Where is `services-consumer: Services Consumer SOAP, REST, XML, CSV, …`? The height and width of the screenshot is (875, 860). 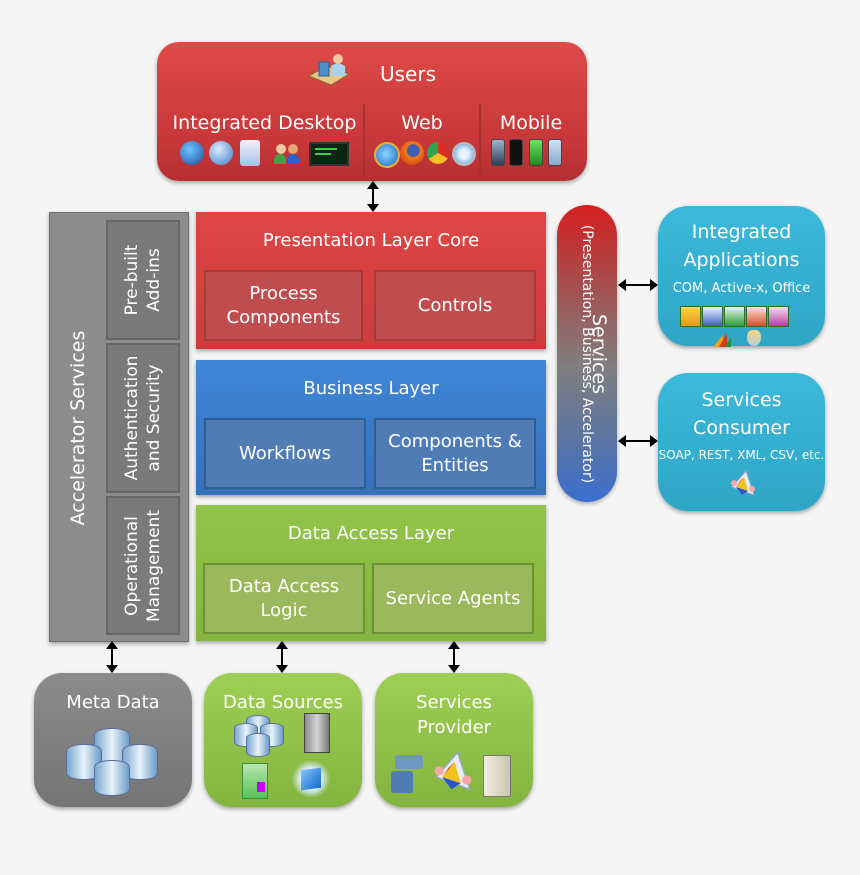 services-consumer: Services Consumer SOAP, REST, XML, CSV, … is located at coordinates (741, 442).